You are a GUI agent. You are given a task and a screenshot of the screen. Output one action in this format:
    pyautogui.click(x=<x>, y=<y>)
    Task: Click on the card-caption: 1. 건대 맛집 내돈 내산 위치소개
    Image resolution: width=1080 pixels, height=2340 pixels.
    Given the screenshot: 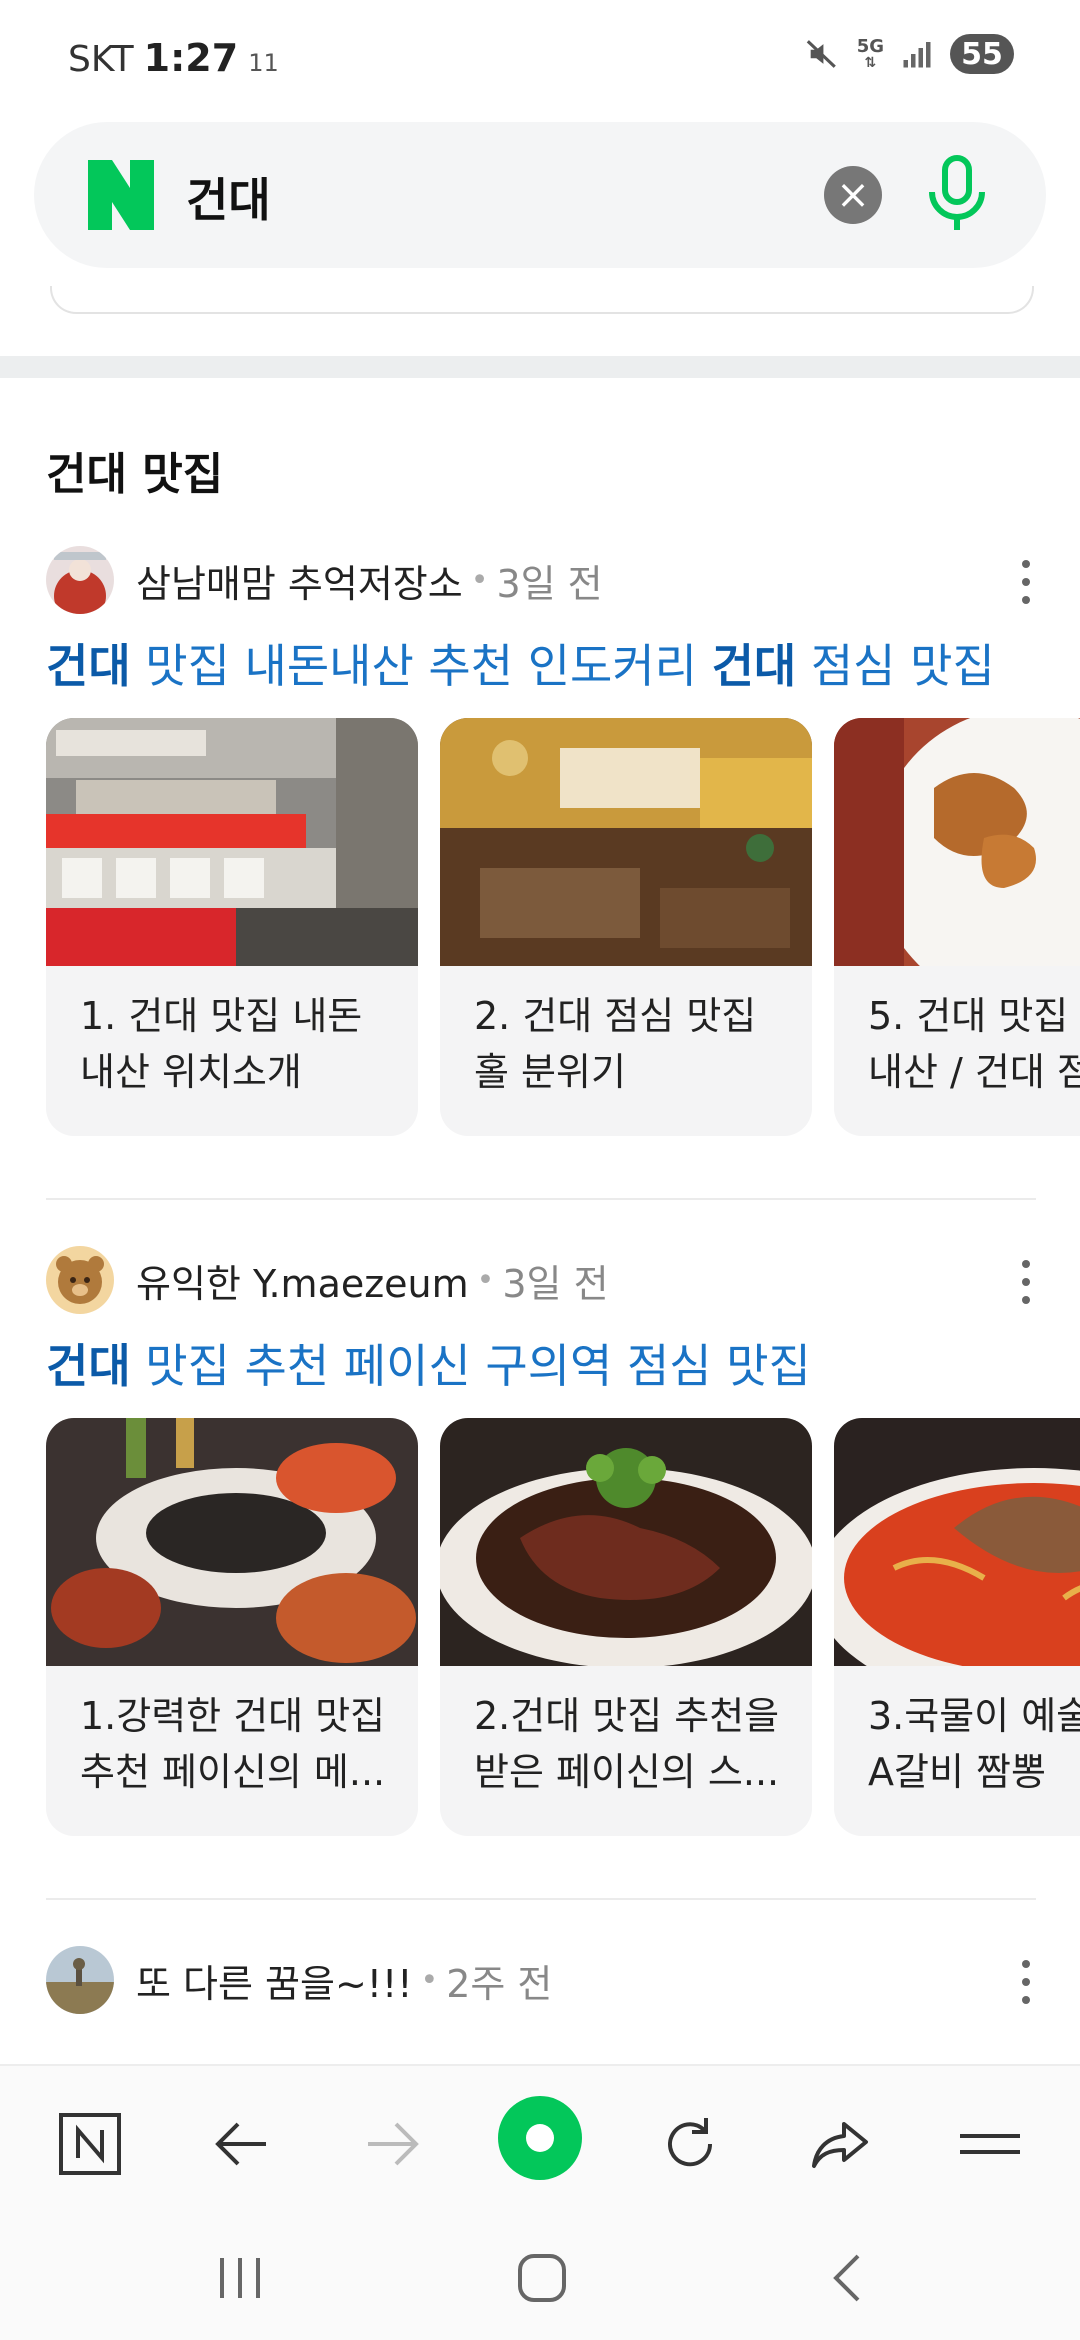 What is the action you would take?
    pyautogui.click(x=221, y=1044)
    